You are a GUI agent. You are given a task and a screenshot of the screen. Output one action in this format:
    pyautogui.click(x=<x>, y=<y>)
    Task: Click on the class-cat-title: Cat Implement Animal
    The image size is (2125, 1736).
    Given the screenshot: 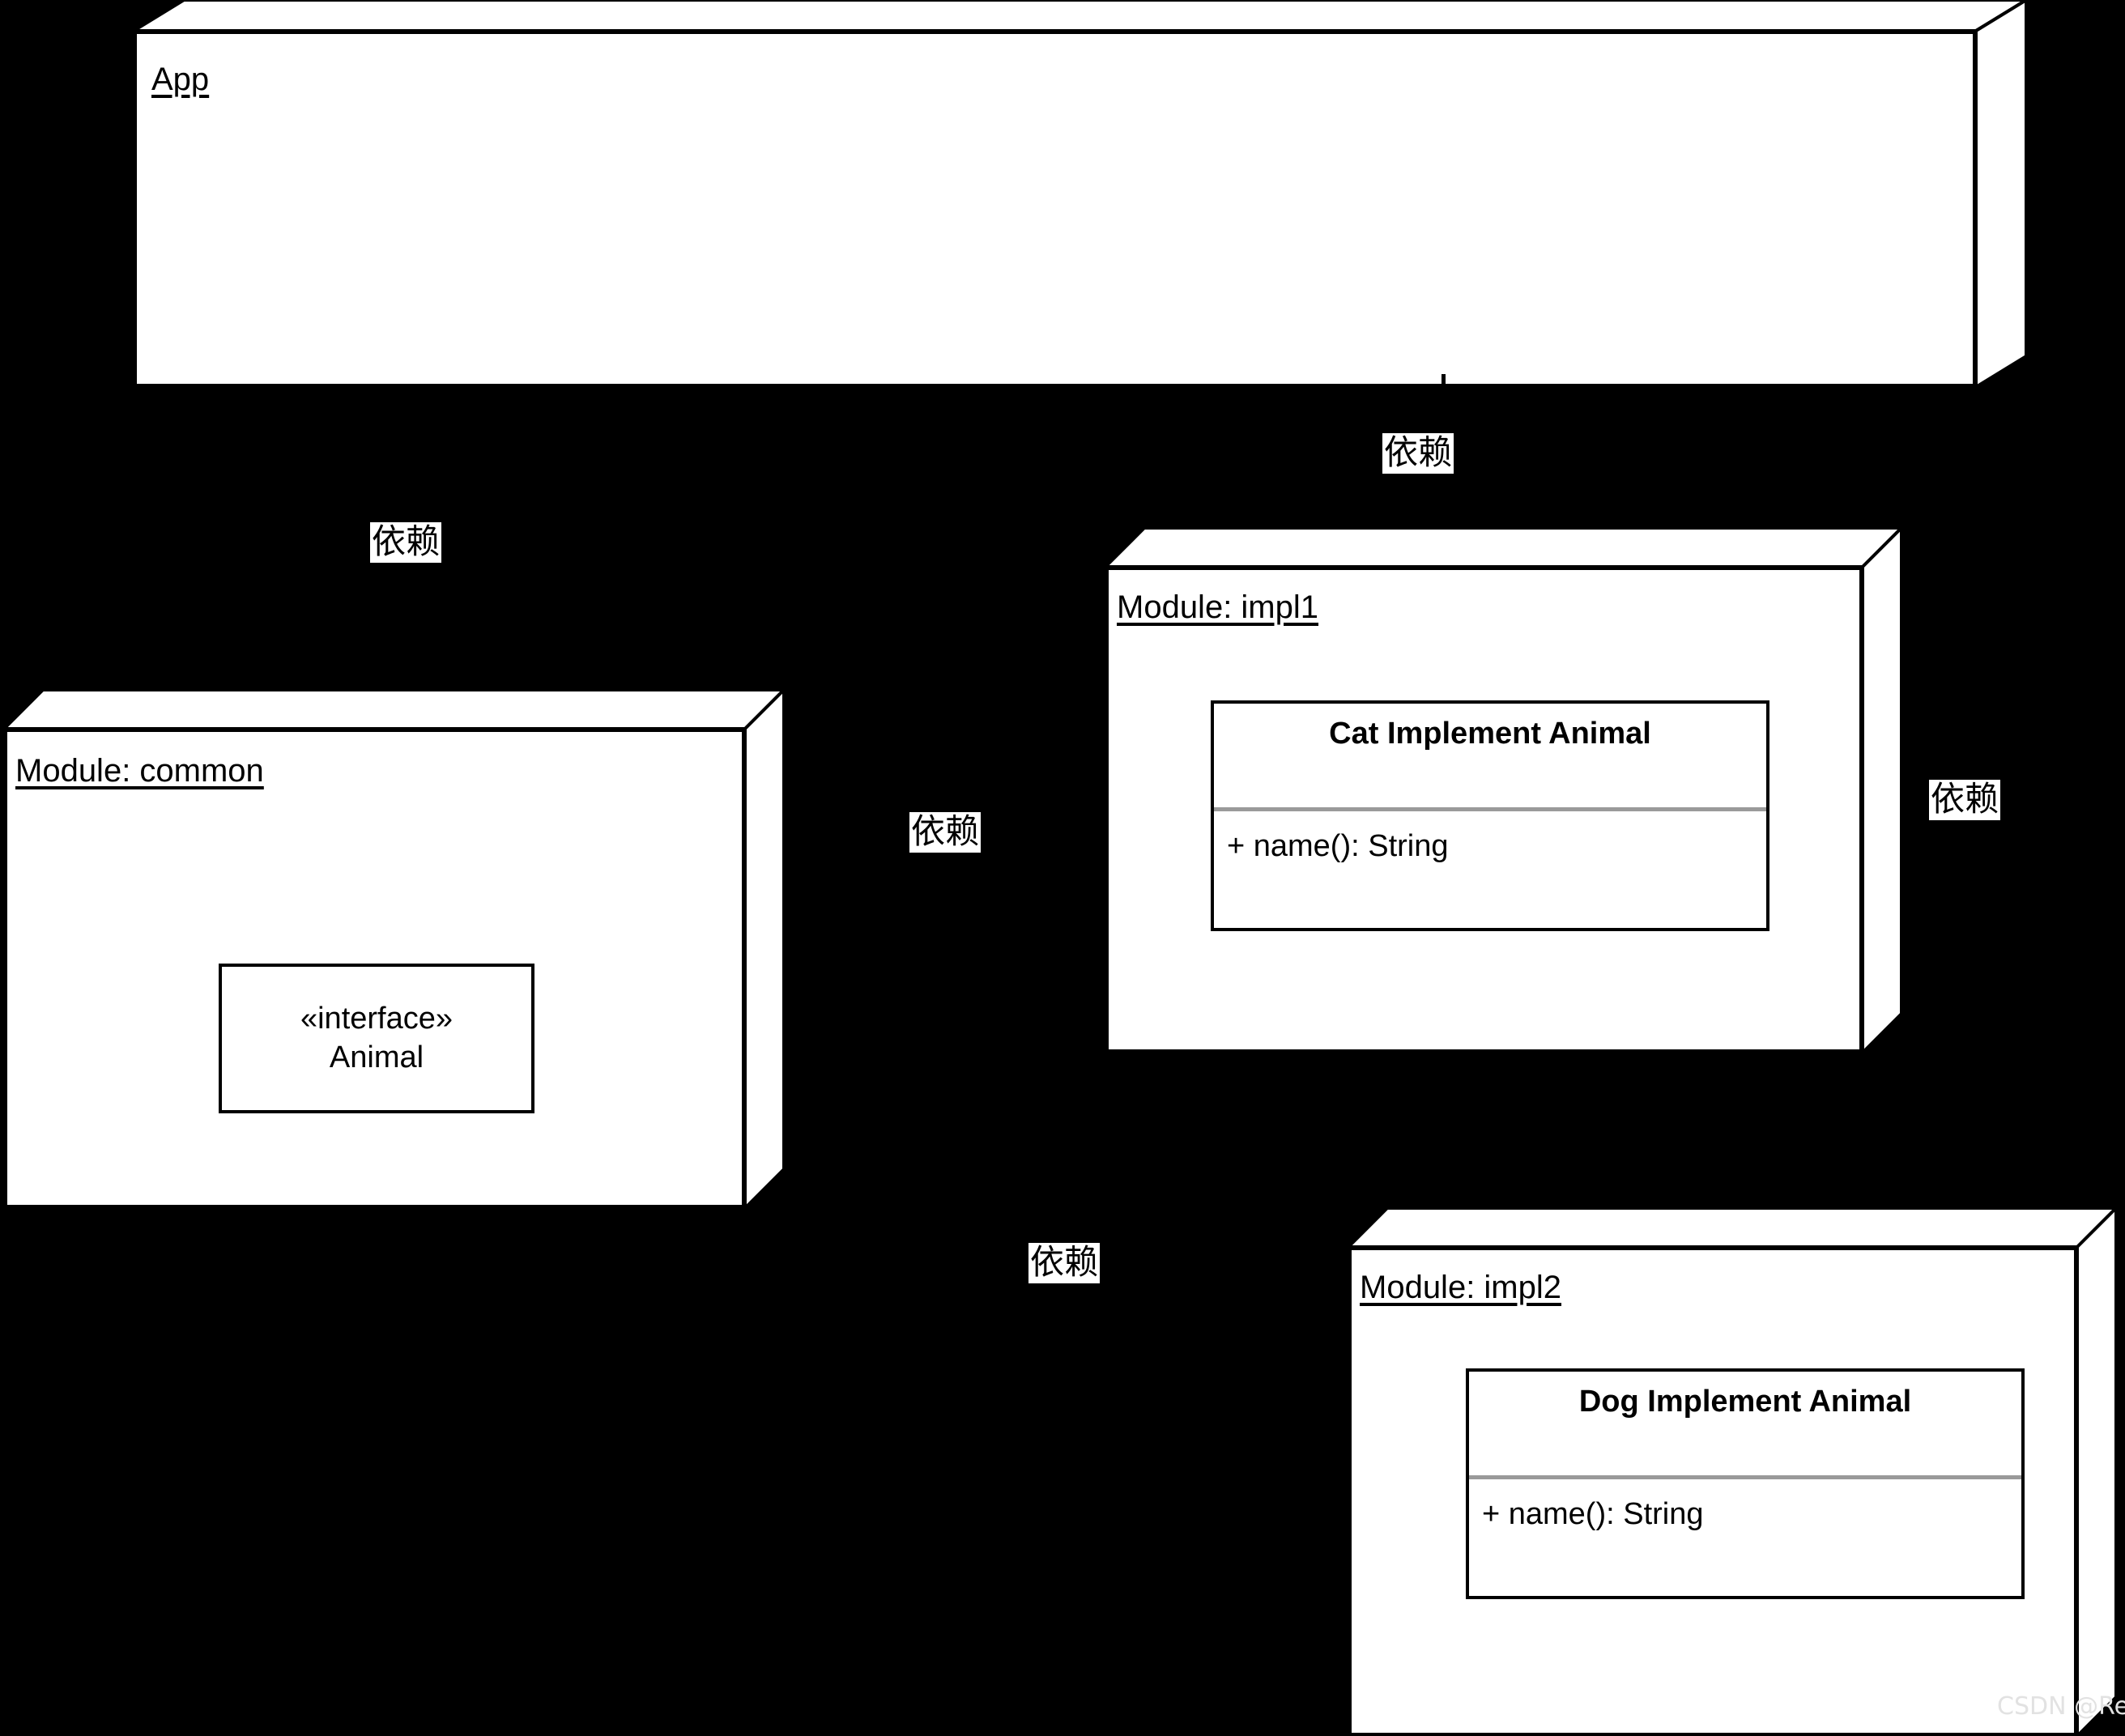 What is the action you would take?
    pyautogui.click(x=1490, y=734)
    